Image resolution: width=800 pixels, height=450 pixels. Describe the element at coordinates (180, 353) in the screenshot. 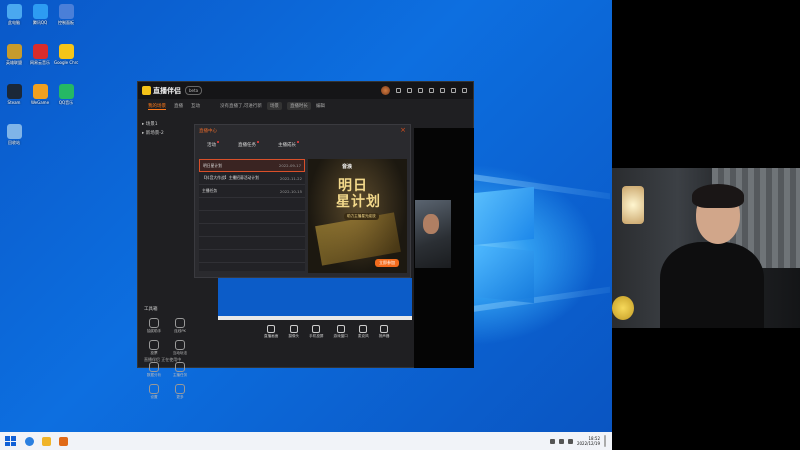

I see `tool-label: 互动玩法` at that location.